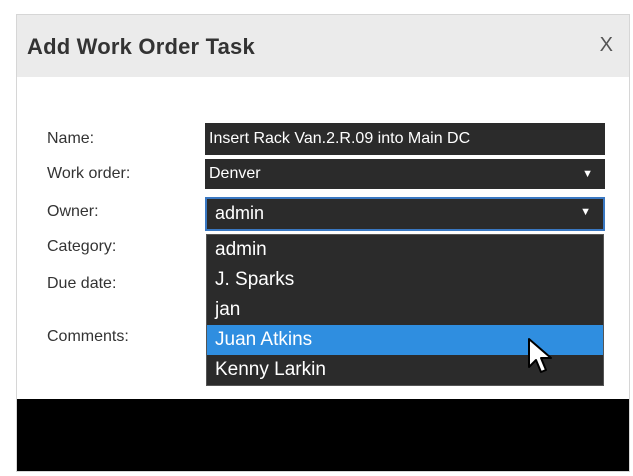 Image resolution: width=633 pixels, height=476 pixels. Describe the element at coordinates (323, 46) in the screenshot. I see `dialog-titlebar: Add Work Order Task X` at that location.